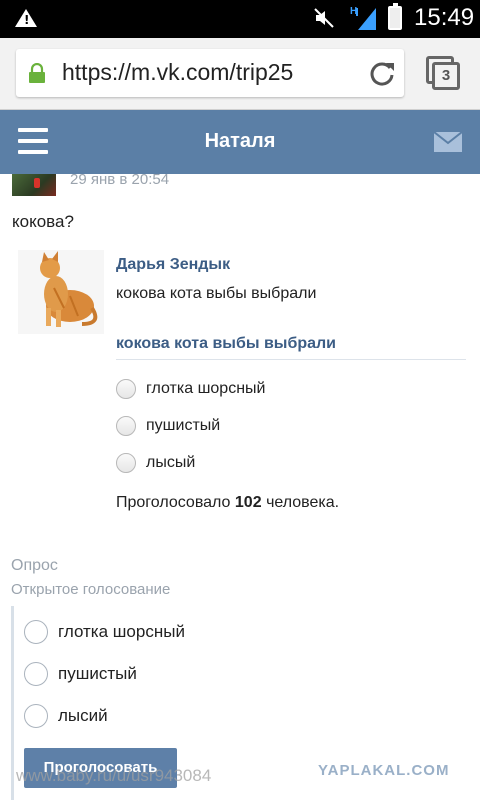 Image resolution: width=480 pixels, height=800 pixels. Describe the element at coordinates (248, 502) in the screenshot. I see `votes-count: 102` at that location.